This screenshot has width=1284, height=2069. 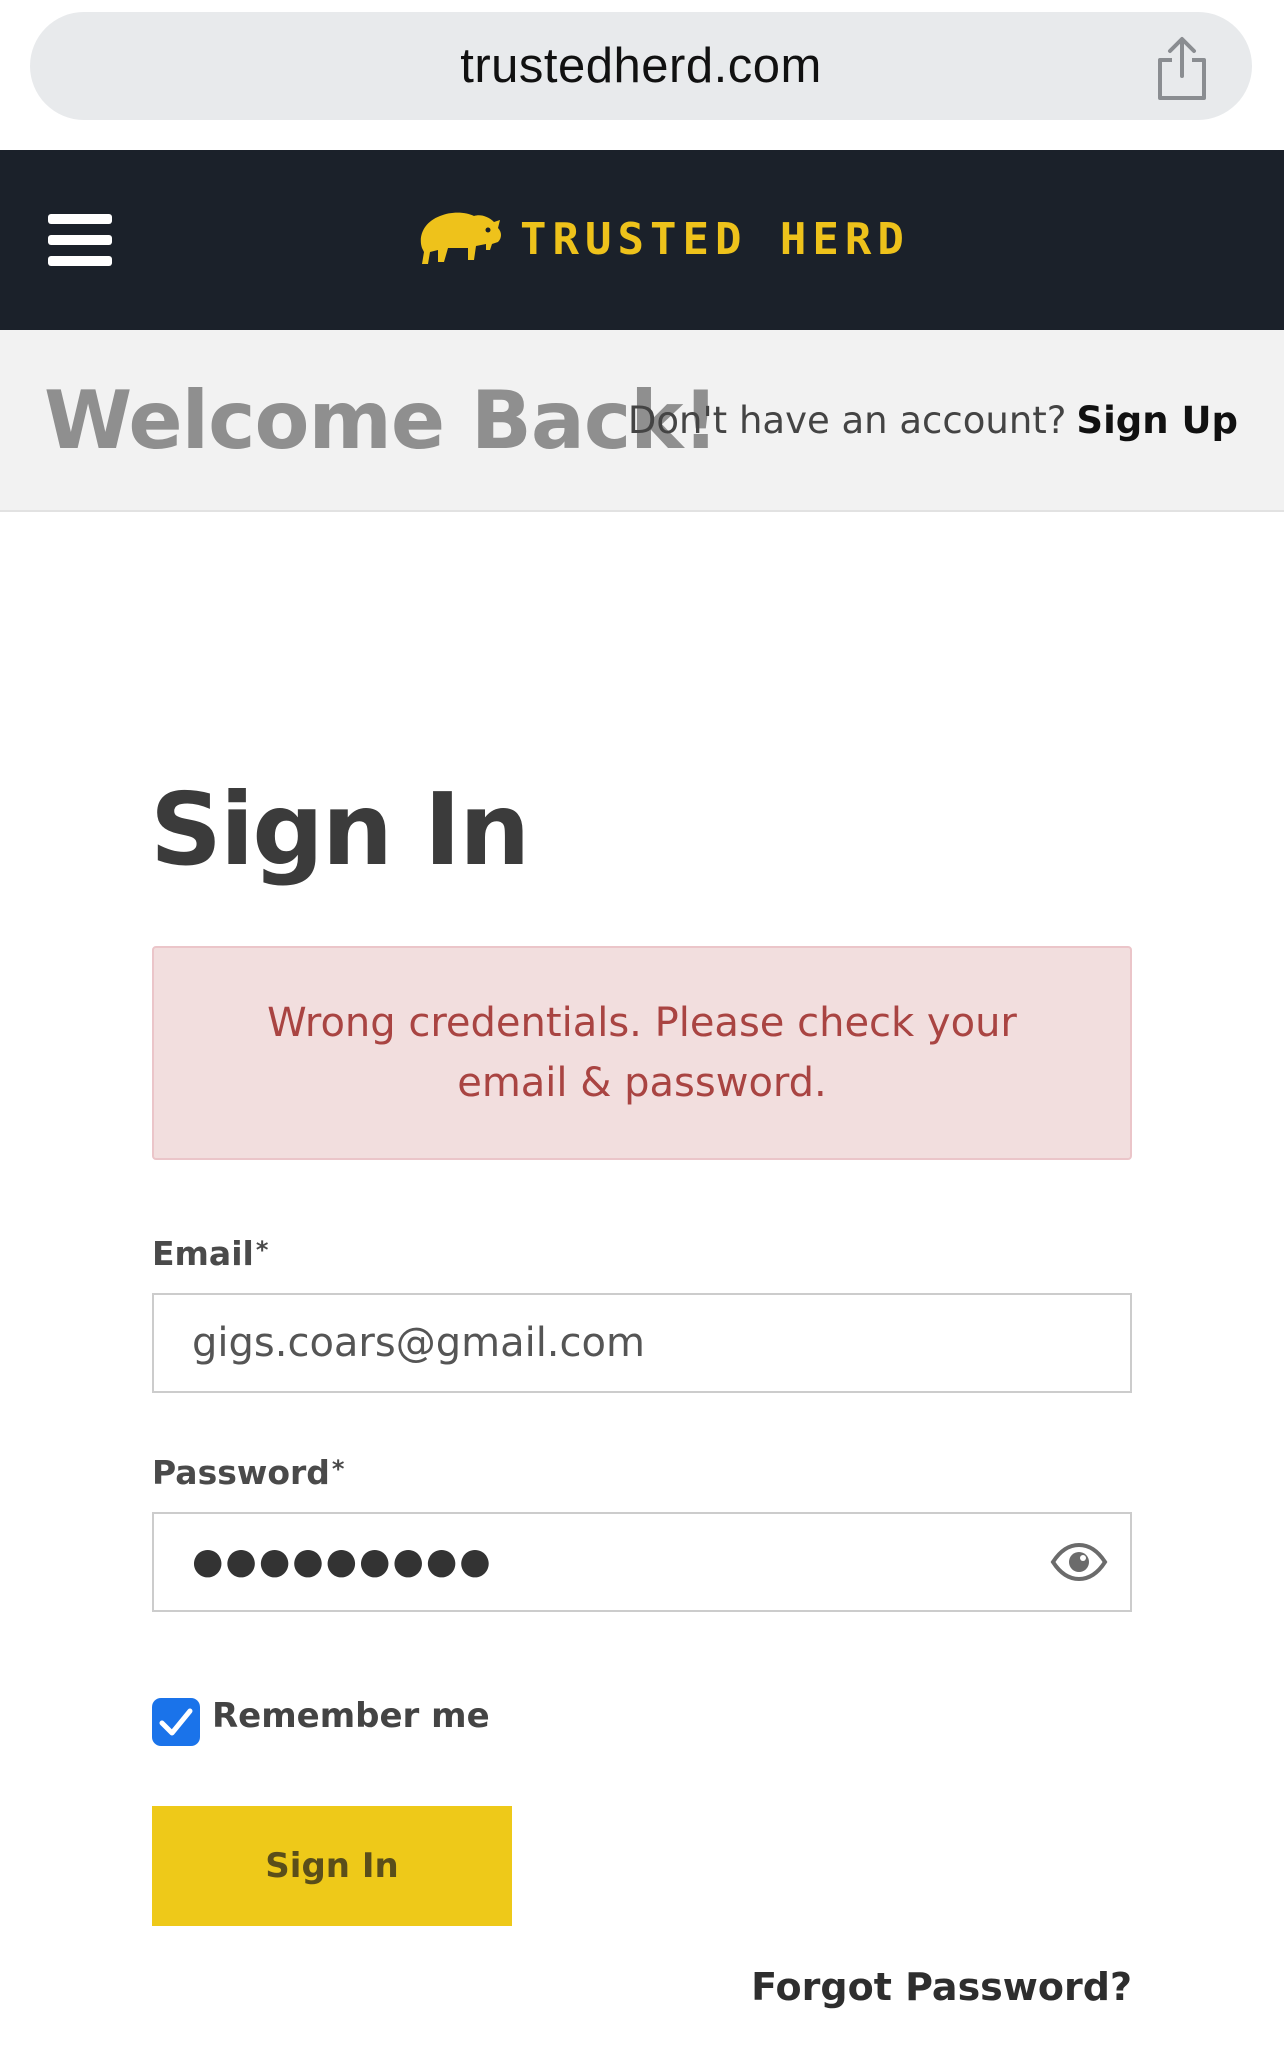 I want to click on share-icon, so click(x=1182, y=69).